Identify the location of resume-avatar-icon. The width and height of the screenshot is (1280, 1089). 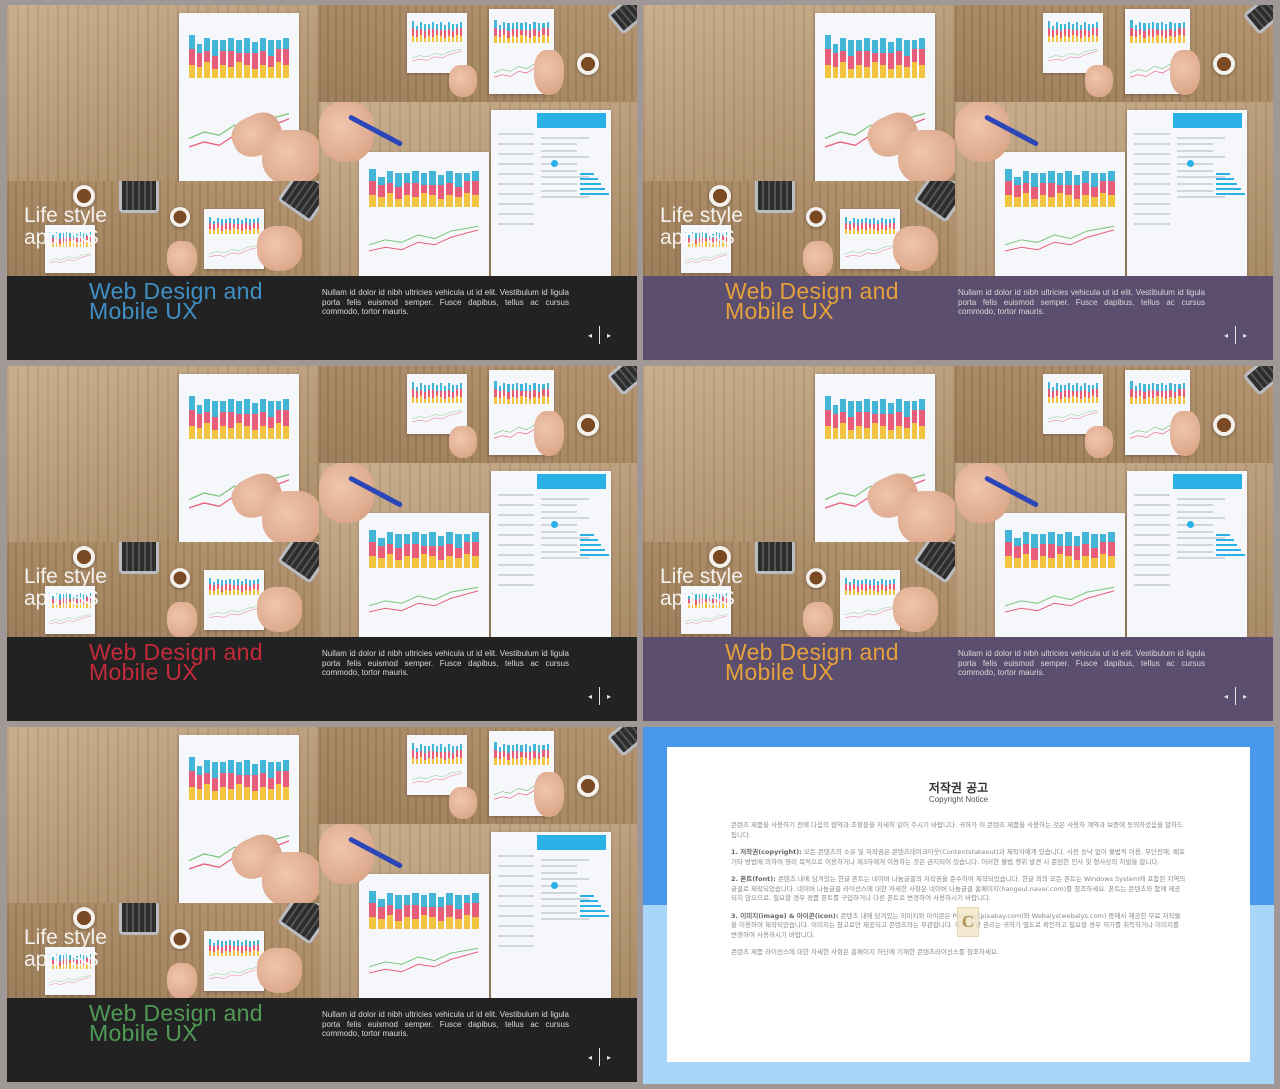
(554, 885).